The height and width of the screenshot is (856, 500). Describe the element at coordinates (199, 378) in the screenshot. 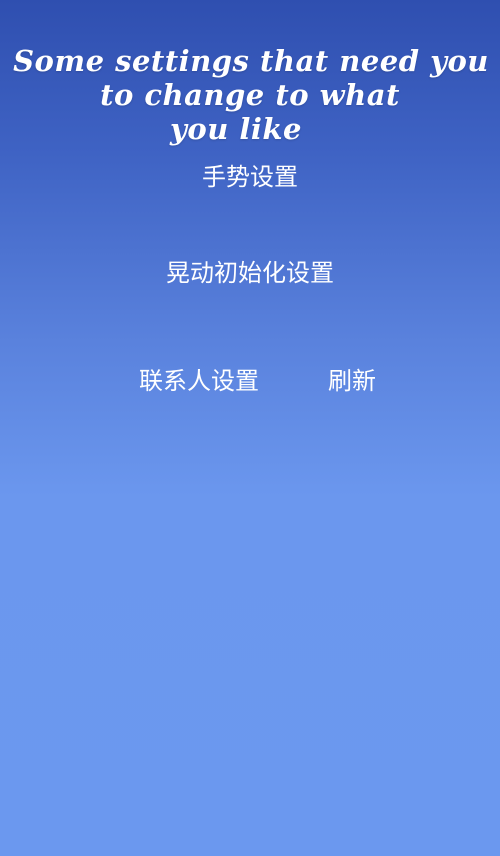

I see `contact-settings-button: 联系人设置` at that location.